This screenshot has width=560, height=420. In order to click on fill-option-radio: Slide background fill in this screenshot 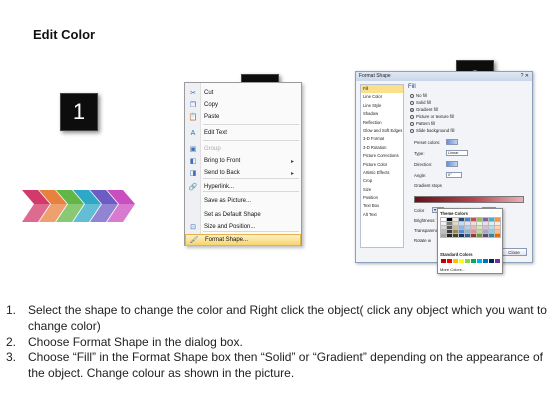, I will do `click(432, 130)`.